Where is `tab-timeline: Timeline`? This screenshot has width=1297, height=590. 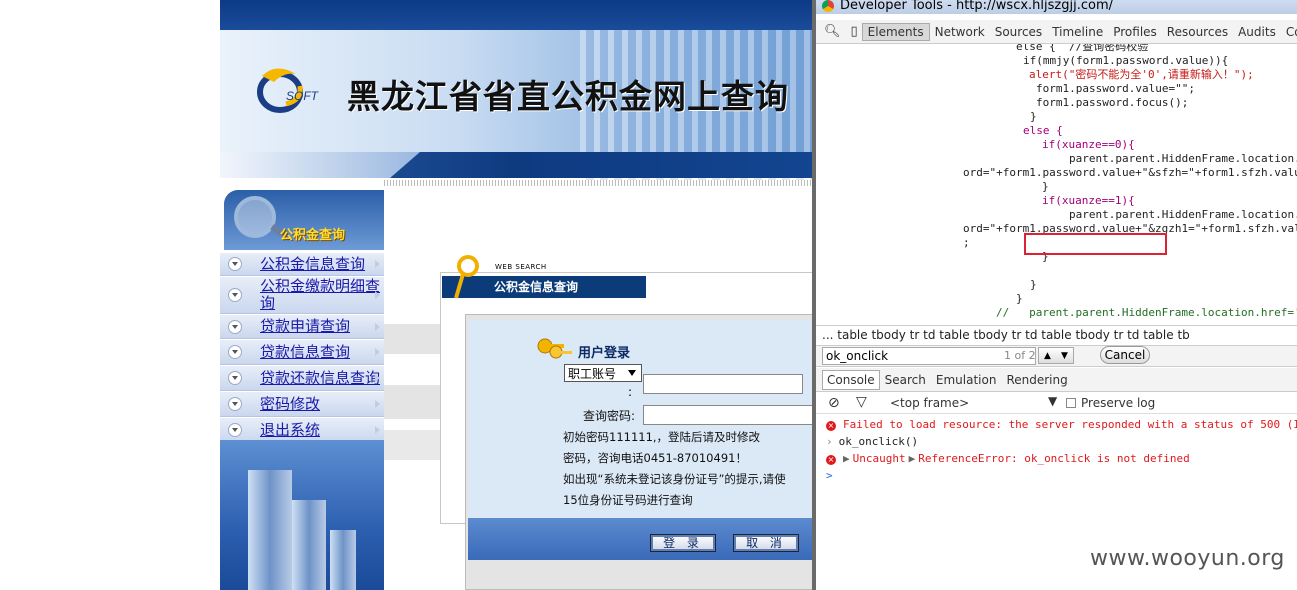
tab-timeline: Timeline is located at coordinates (1077, 32).